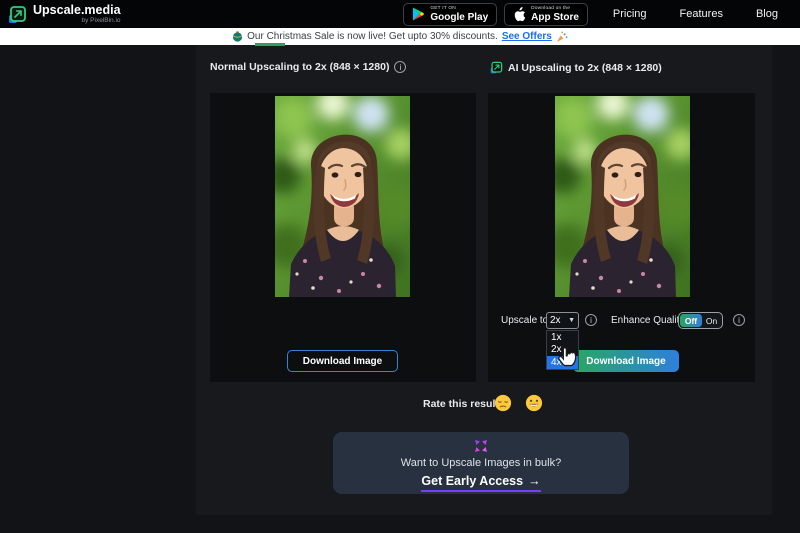  What do you see at coordinates (527, 36) in the screenshot?
I see `see-offers-link: See Offers` at bounding box center [527, 36].